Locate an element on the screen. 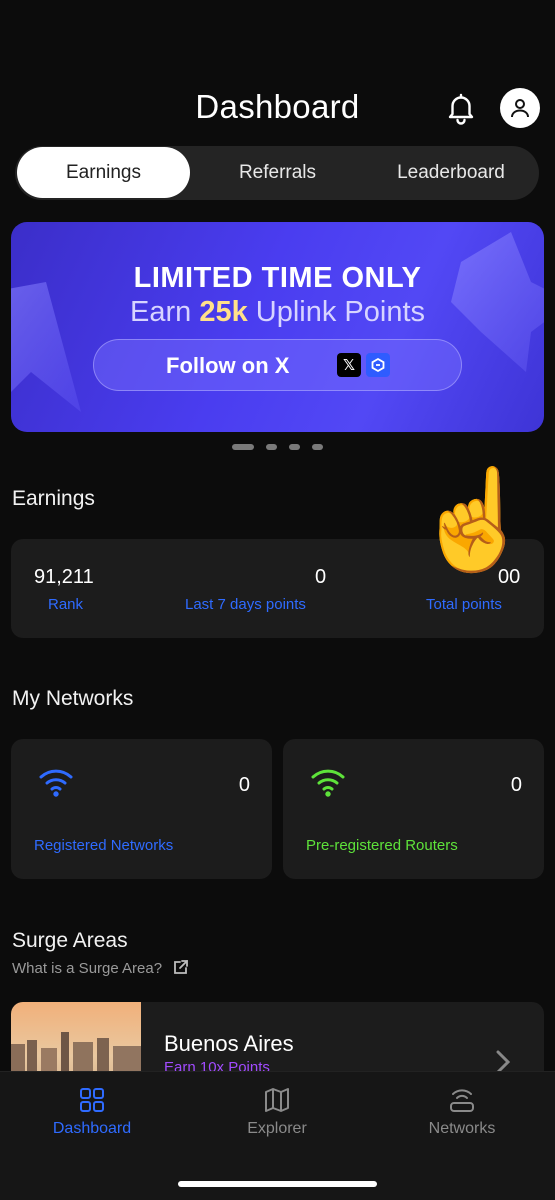 The width and height of the screenshot is (555, 1200). nav-explorer-label: Explorer is located at coordinates (277, 1128).